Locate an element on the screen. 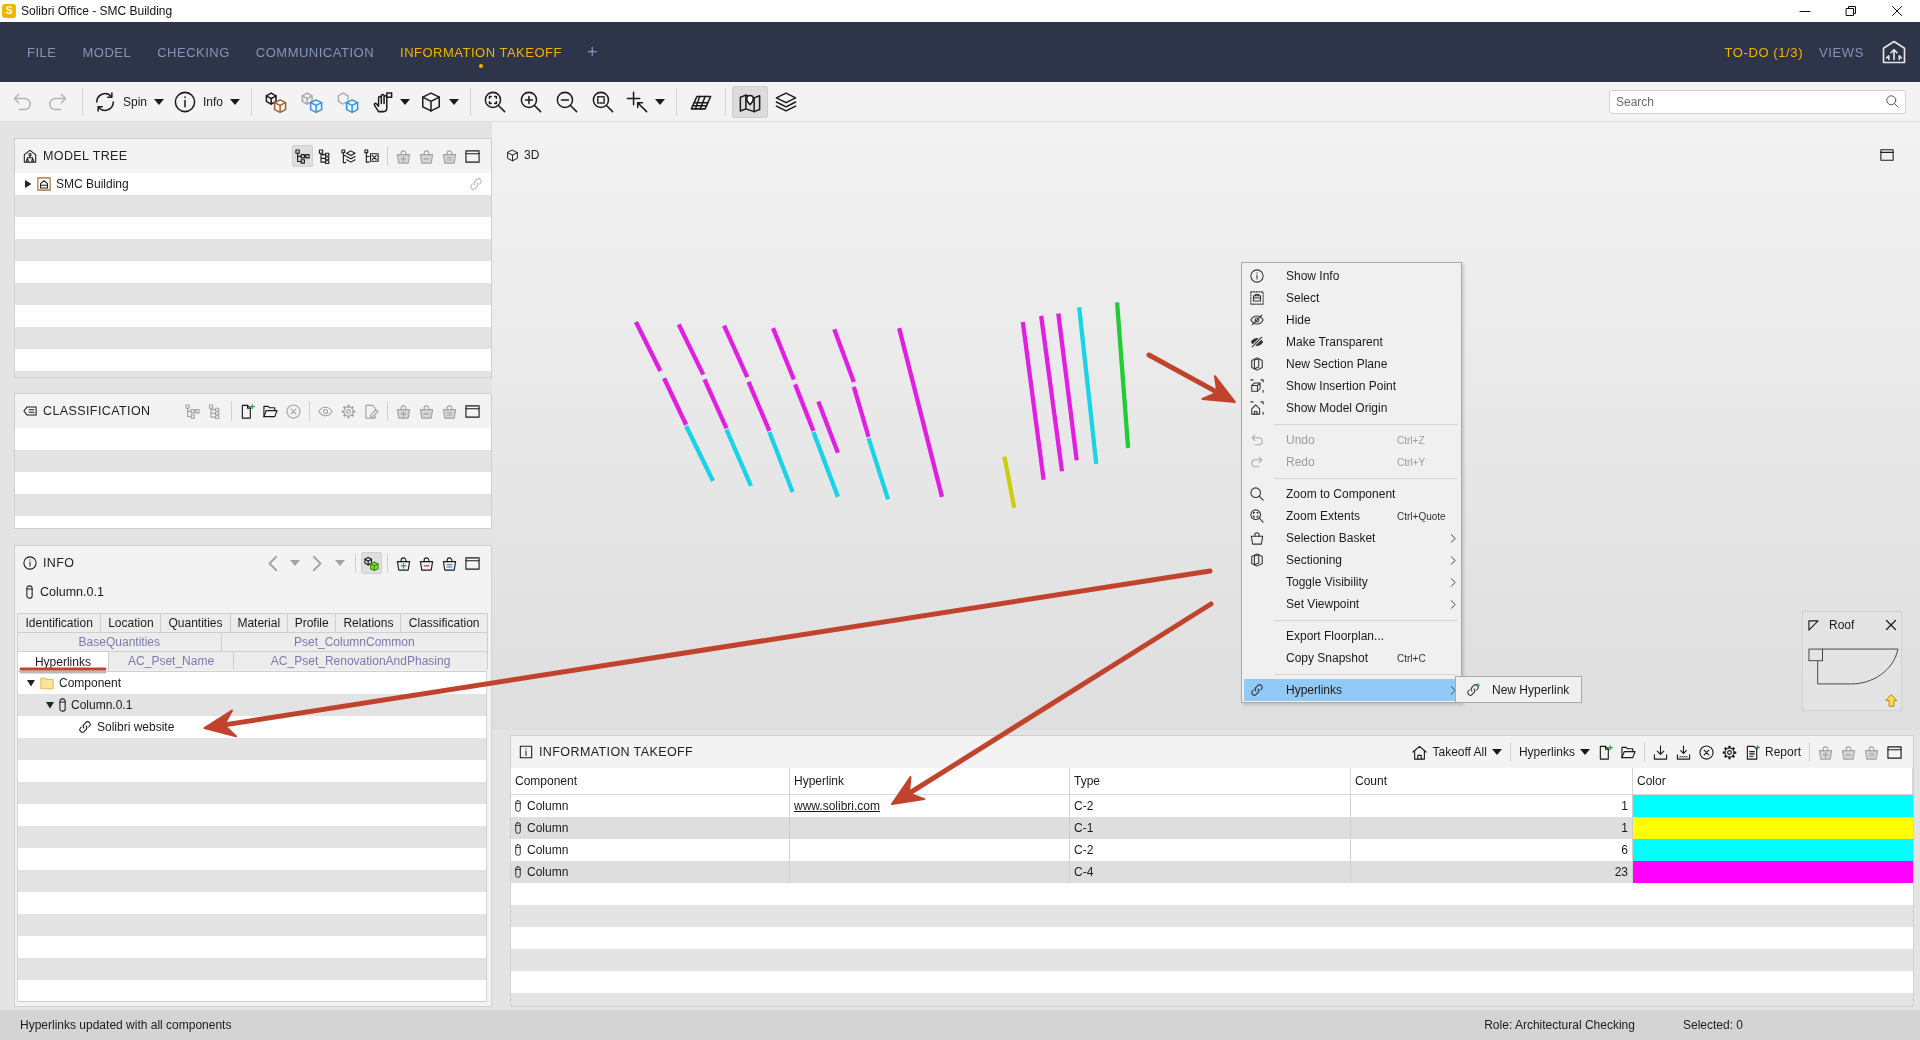 The height and width of the screenshot is (1040, 1920). takeoff-all-button: Takeoff All is located at coordinates (1457, 752).